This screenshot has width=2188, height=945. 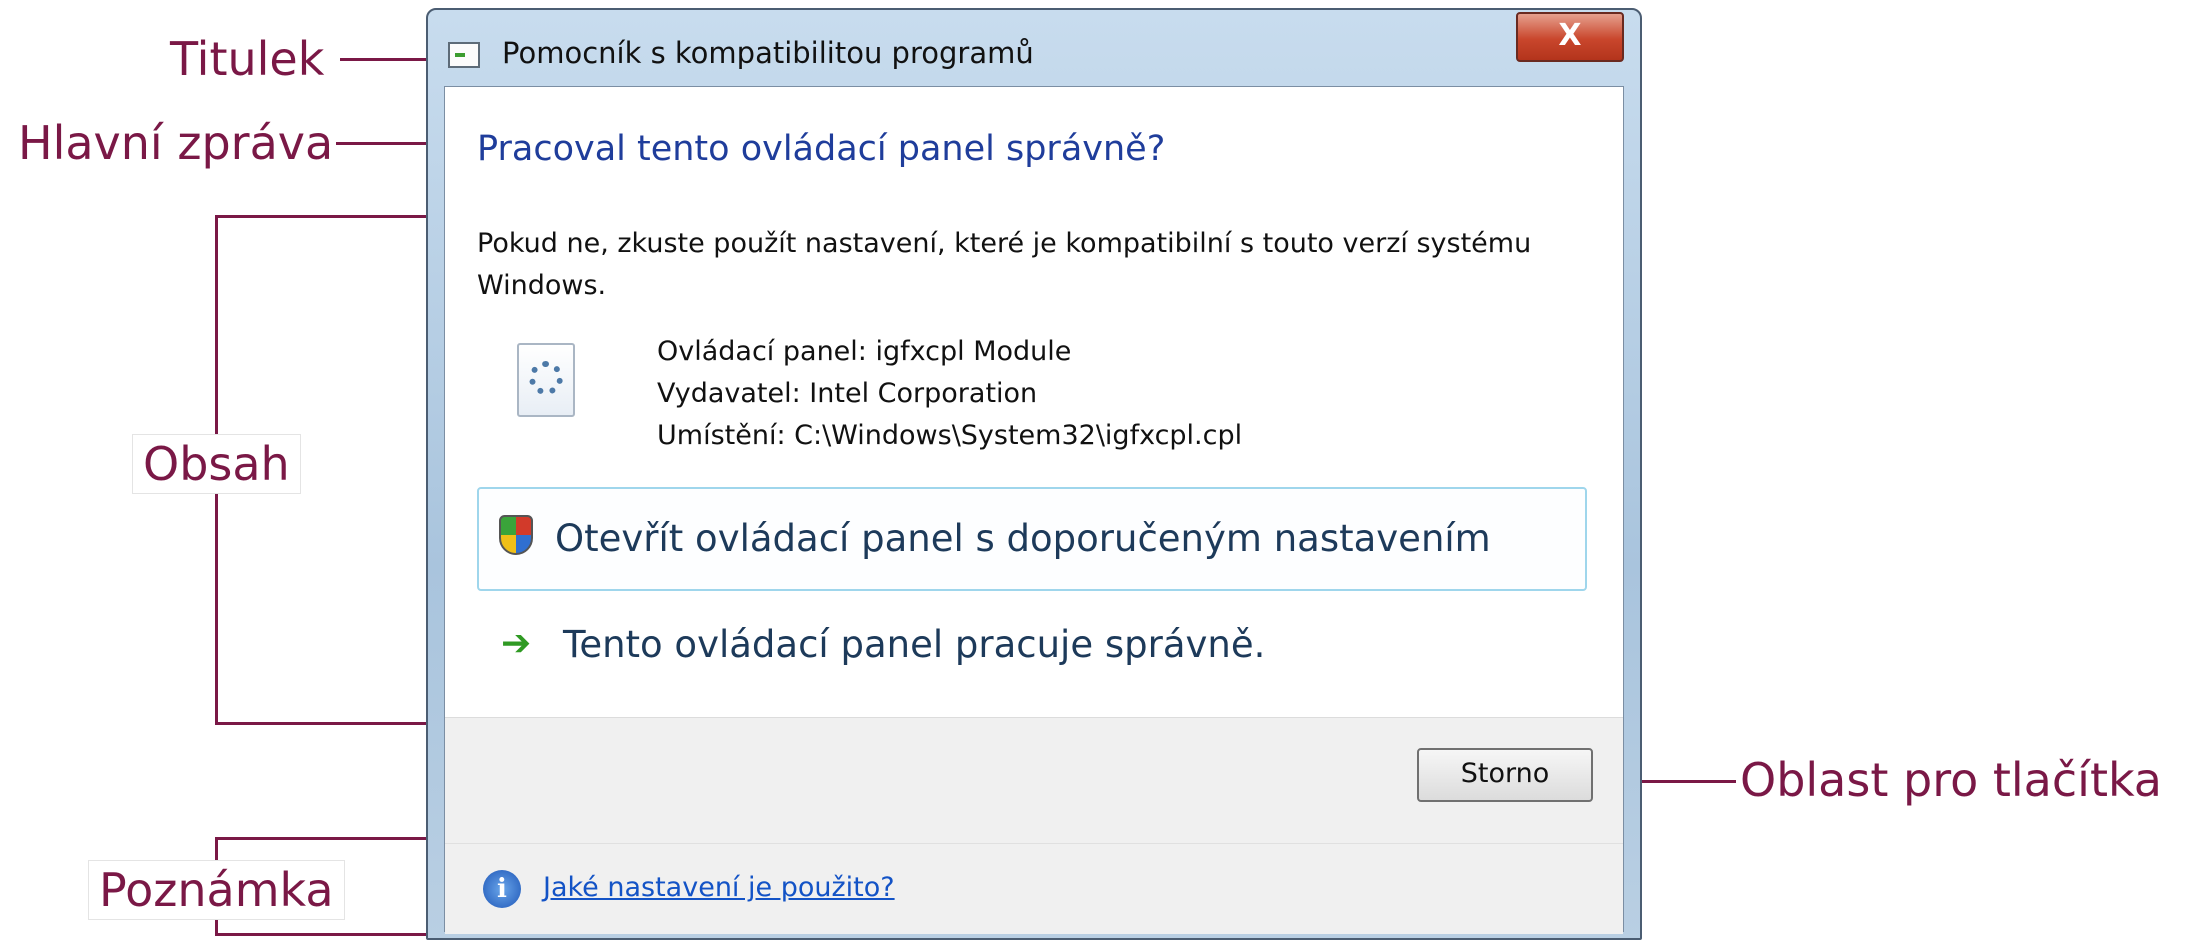 I want to click on file-info-panel: Ovládací panel: igfxcpl Module, so click(x=864, y=351).